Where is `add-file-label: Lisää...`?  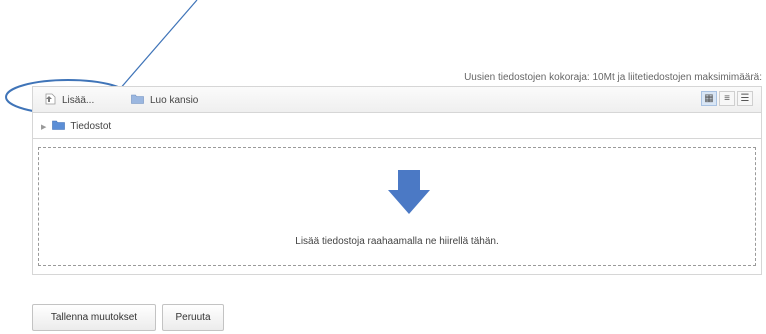 add-file-label: Lisää... is located at coordinates (78, 100).